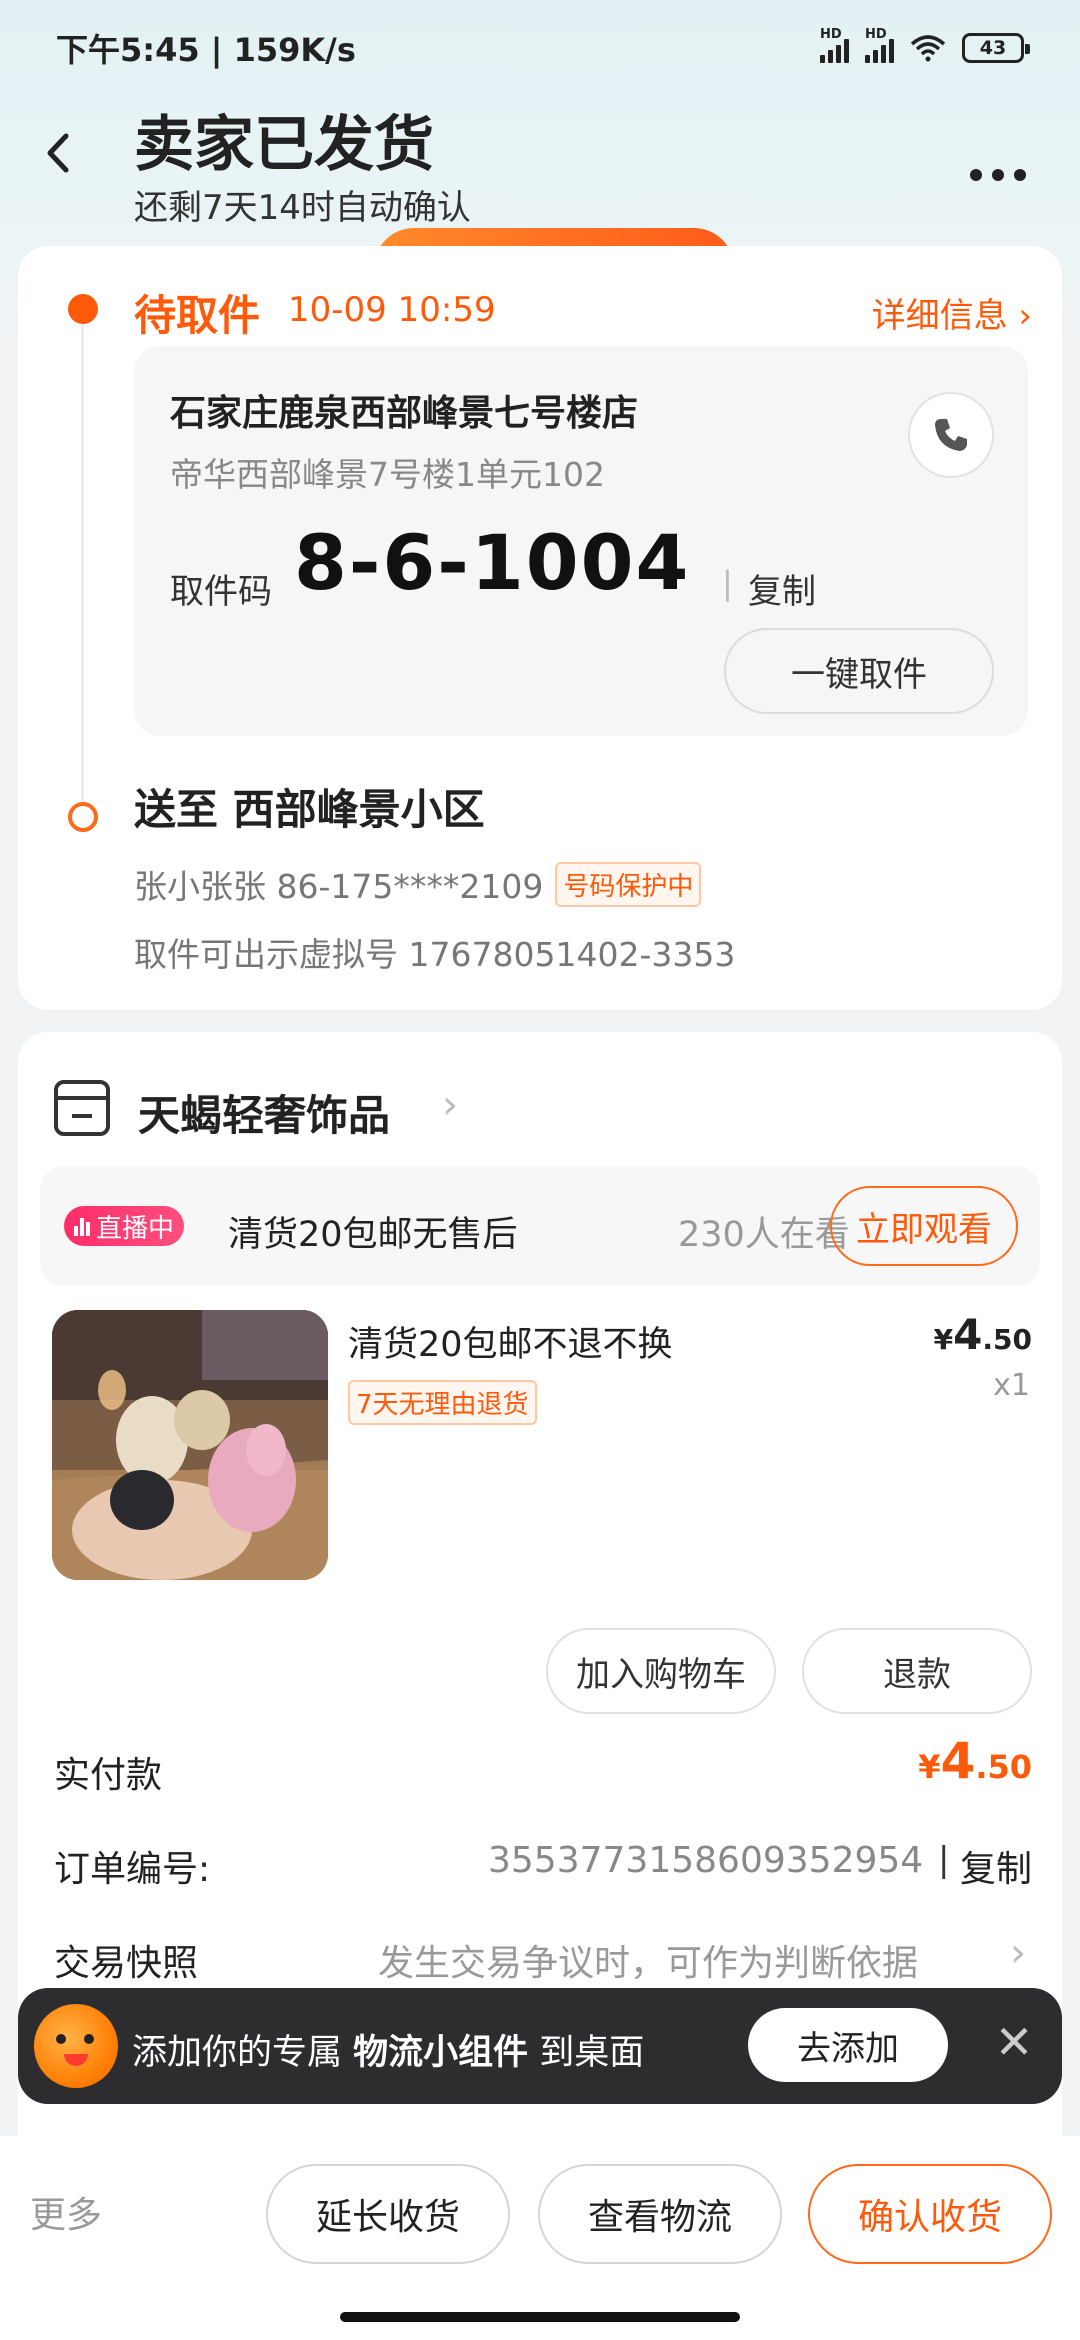 This screenshot has height=2340, width=1080. Describe the element at coordinates (648, 1963) in the screenshot. I see `trade-snapshot-hint: 发生交易争议时，可作为判断依据` at that location.